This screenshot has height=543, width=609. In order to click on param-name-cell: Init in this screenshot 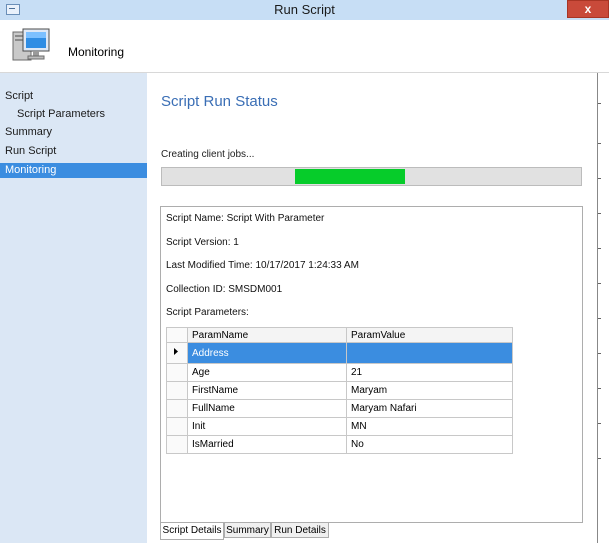, I will do `click(267, 426)`.